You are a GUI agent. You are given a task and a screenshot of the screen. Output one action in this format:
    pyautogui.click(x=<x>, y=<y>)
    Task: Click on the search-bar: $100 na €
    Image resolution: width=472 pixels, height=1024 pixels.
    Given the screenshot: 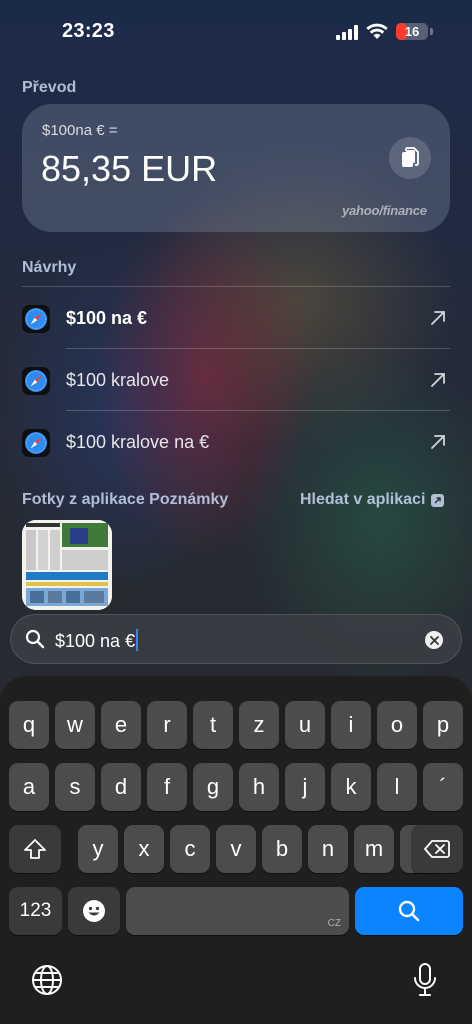 What is the action you would take?
    pyautogui.click(x=236, y=639)
    